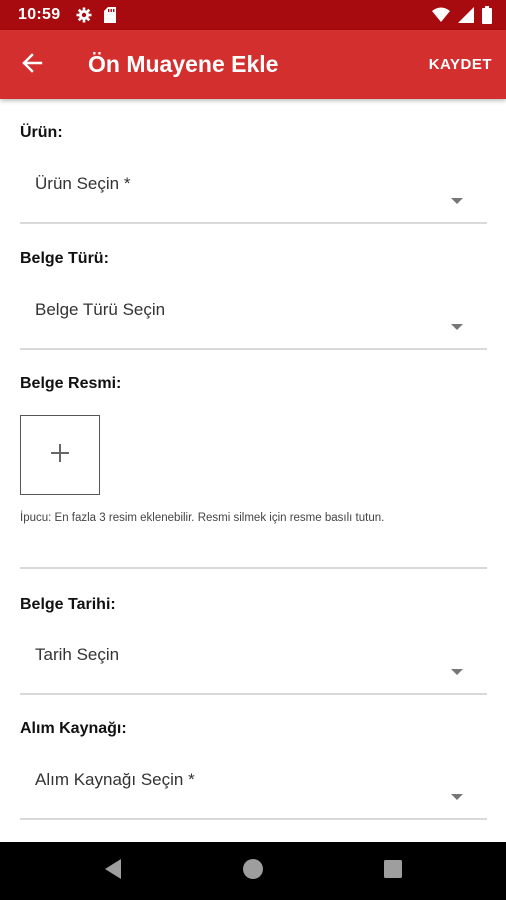 The image size is (506, 900). I want to click on product-section: Ürün: Ürün Seçin *, so click(253, 174).